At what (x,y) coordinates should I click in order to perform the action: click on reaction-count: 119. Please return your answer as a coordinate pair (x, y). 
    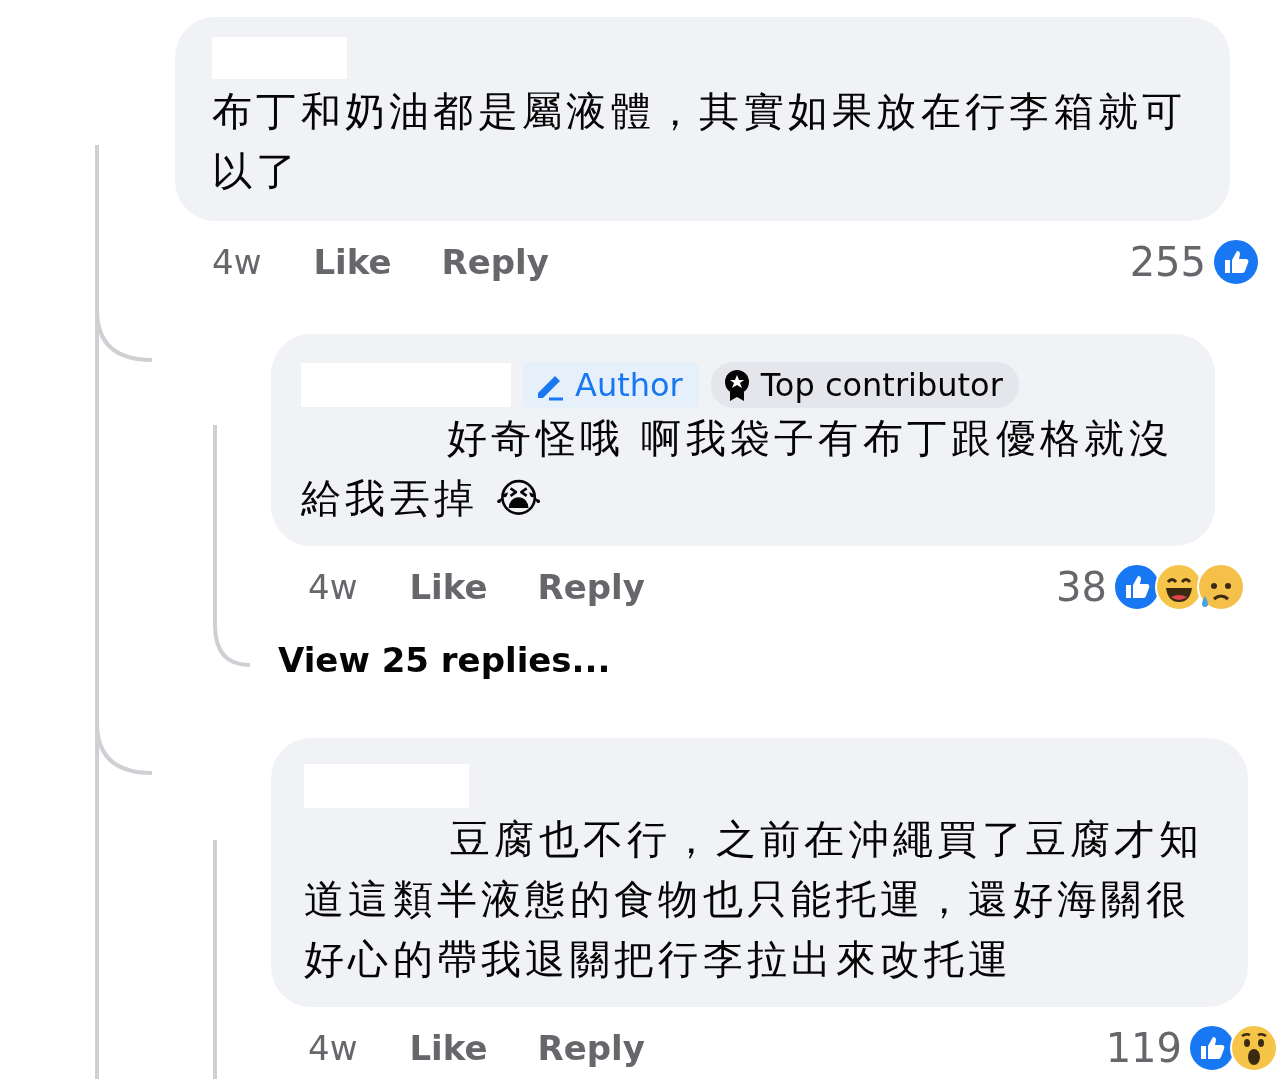
    Looking at the image, I should click on (1143, 1048).